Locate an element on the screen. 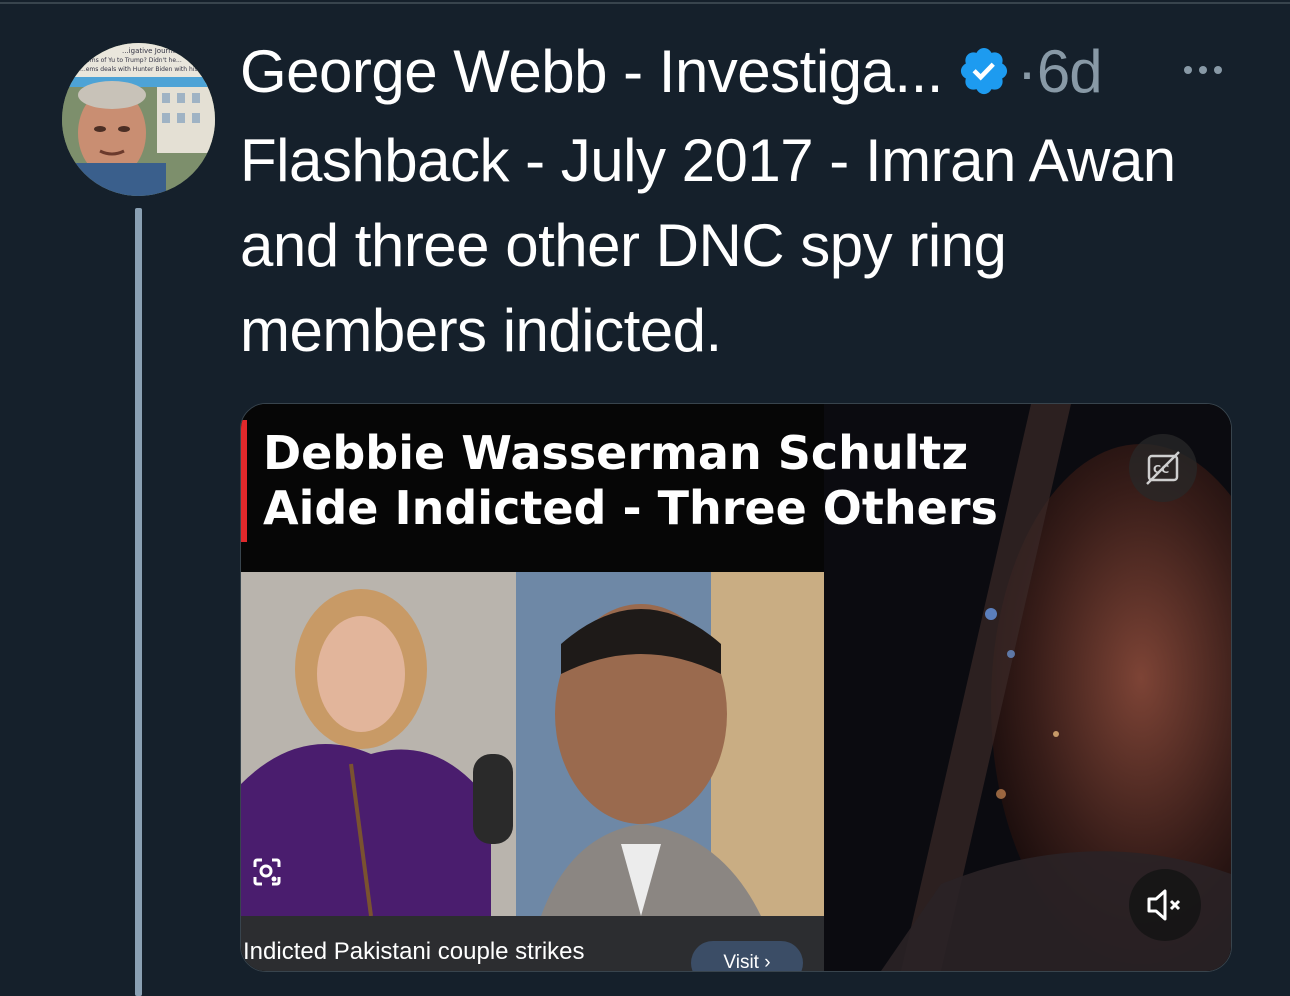  video-caption: Indicted Pakistani couple strikes is located at coordinates (414, 951).